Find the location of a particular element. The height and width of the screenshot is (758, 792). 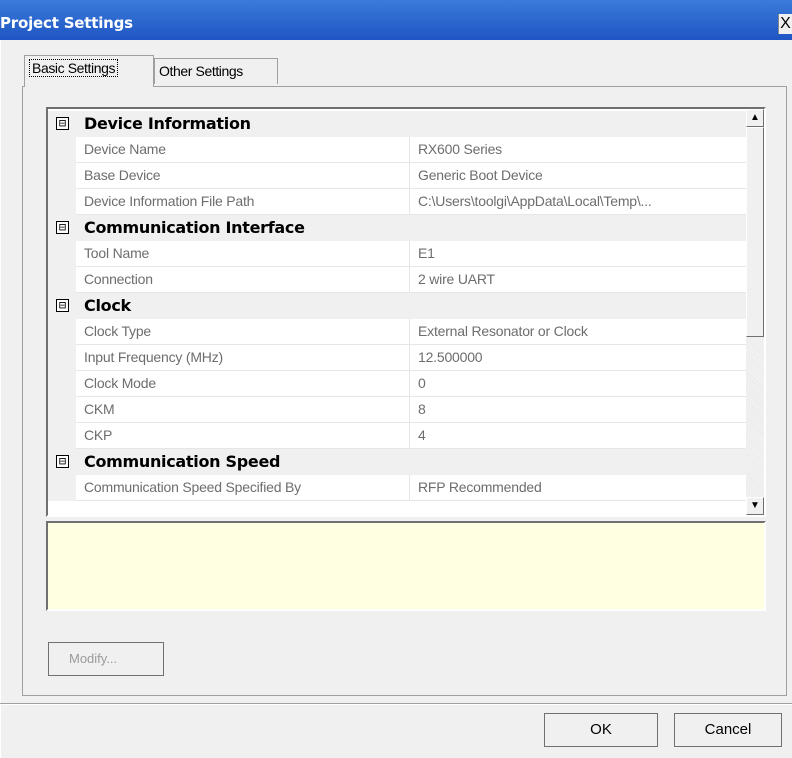

tab-other-settings-label: Other Settings is located at coordinates (201, 71).